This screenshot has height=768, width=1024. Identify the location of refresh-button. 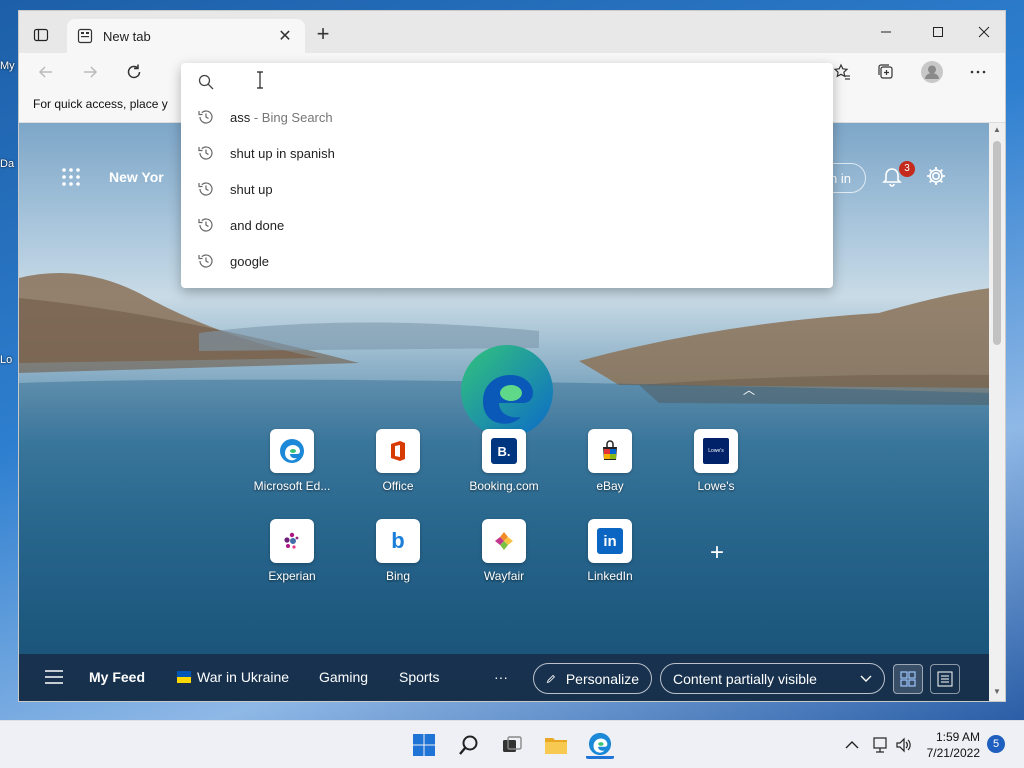
(134, 72).